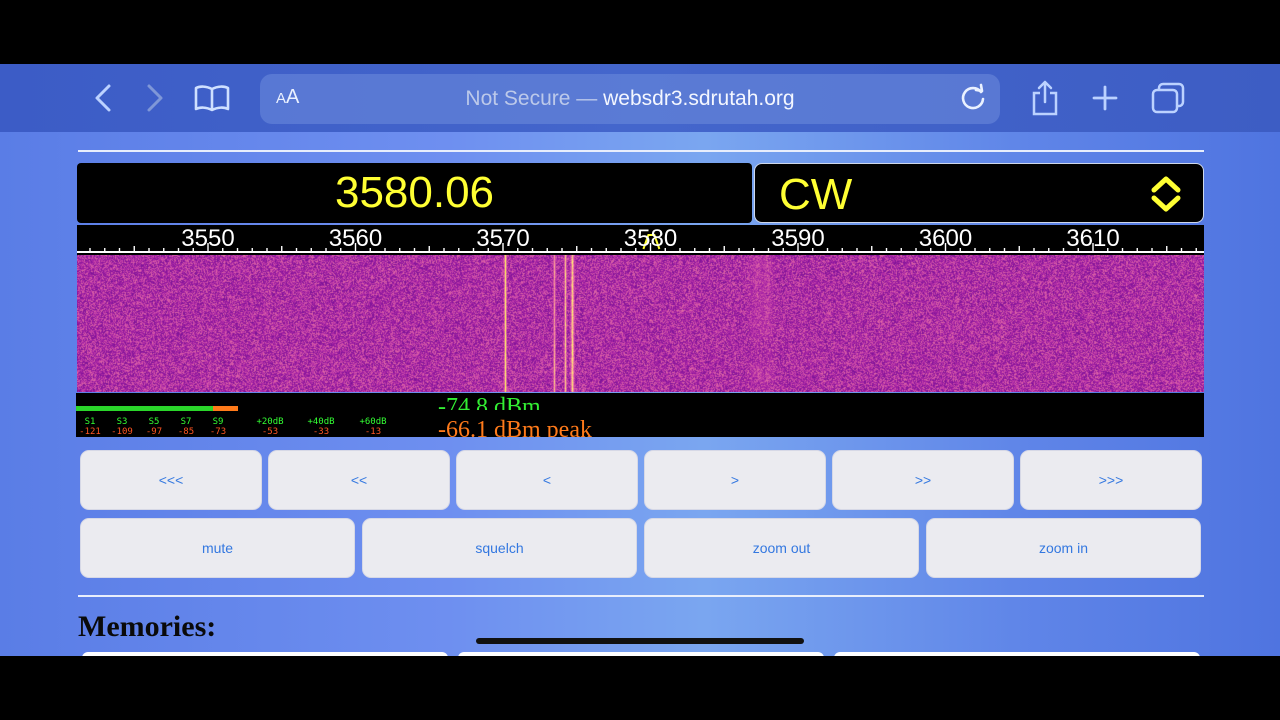 Image resolution: width=1280 pixels, height=720 pixels. I want to click on s-meter-label: S9 -73, so click(218, 427).